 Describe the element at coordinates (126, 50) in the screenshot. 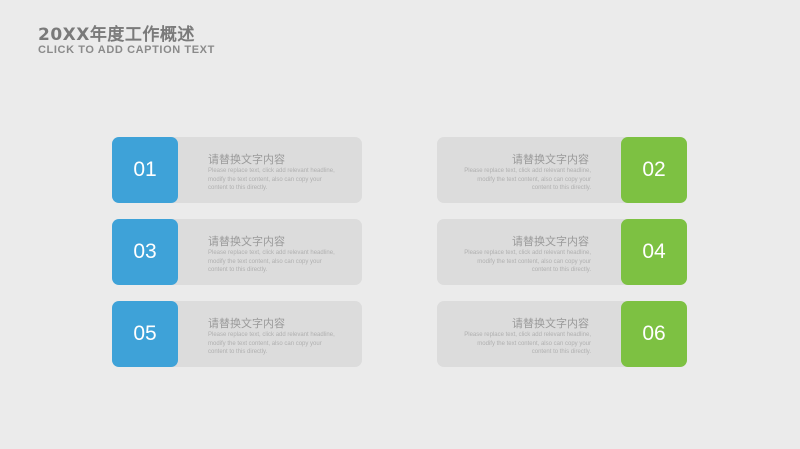

I see `page-subtitle: CLICK TO ADD CAPTION TEXT` at that location.